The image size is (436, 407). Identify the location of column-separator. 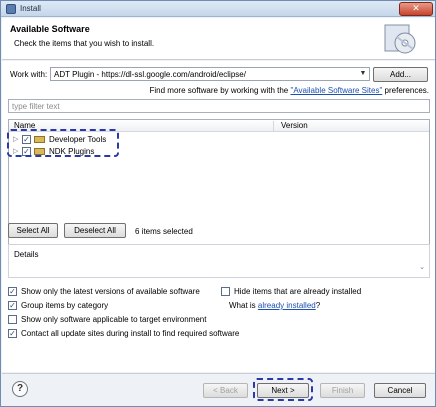
(273, 126).